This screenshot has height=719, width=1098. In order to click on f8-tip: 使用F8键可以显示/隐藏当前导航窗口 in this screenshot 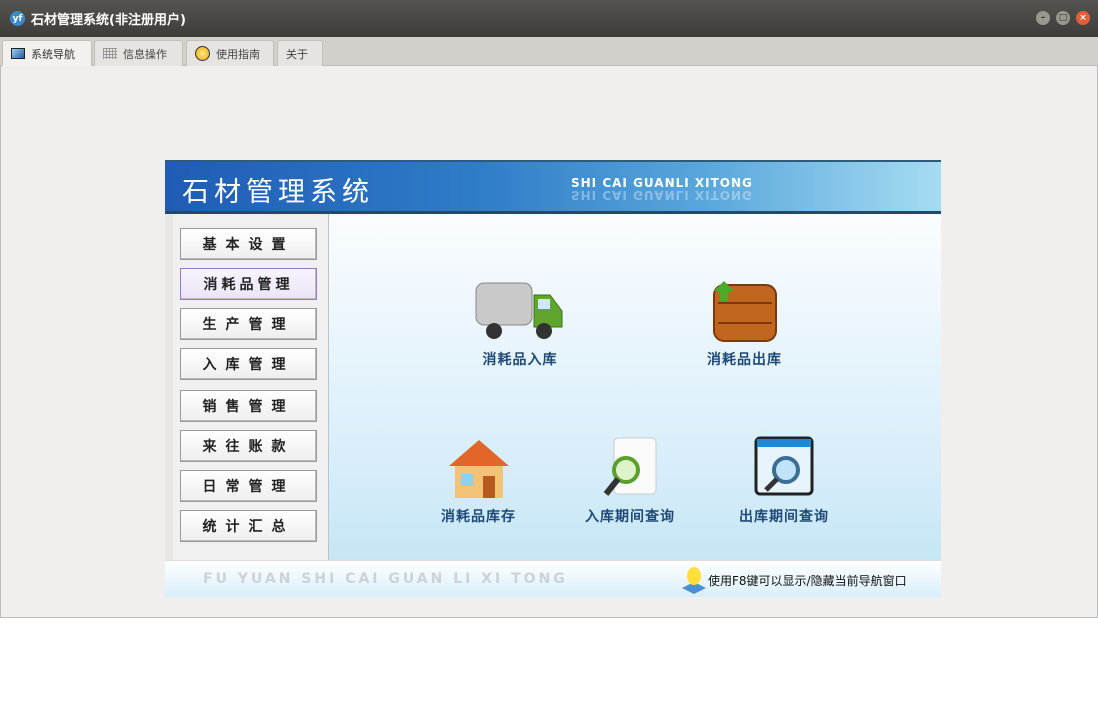, I will do `click(793, 580)`.